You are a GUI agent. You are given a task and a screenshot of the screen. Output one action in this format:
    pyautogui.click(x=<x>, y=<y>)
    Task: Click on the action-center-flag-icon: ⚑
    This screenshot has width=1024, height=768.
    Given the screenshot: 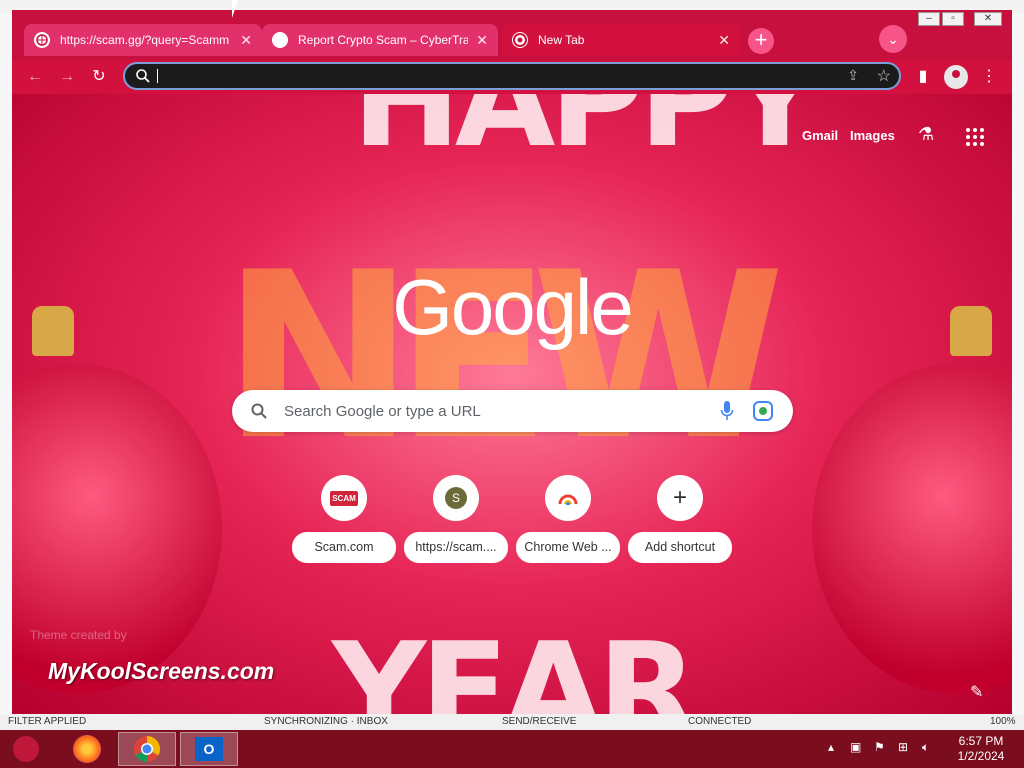 What is the action you would take?
    pyautogui.click(x=879, y=747)
    